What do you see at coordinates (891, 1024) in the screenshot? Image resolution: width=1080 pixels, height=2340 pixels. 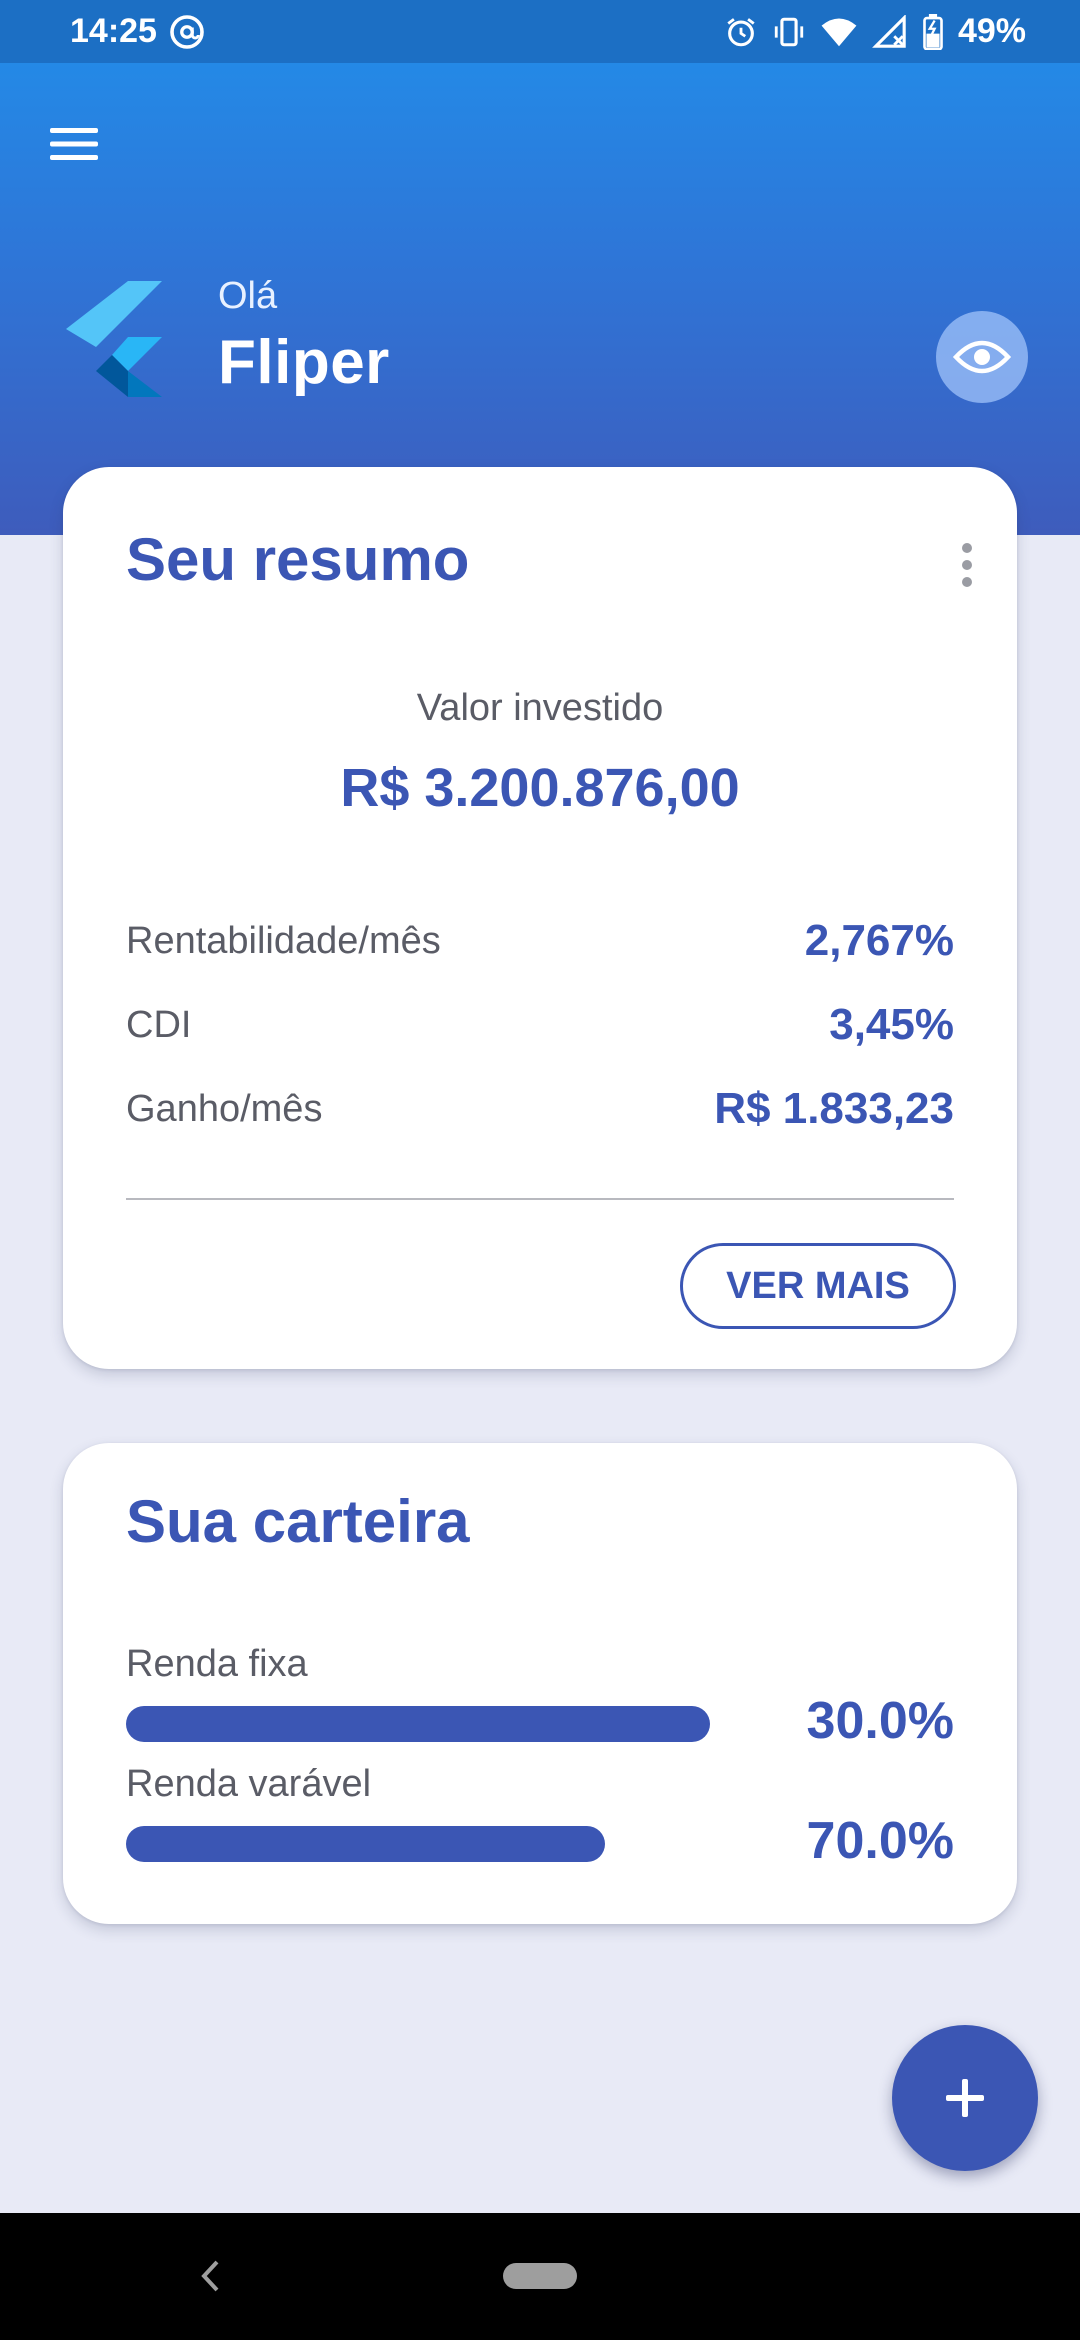 I see `stat-value: 3,45%` at bounding box center [891, 1024].